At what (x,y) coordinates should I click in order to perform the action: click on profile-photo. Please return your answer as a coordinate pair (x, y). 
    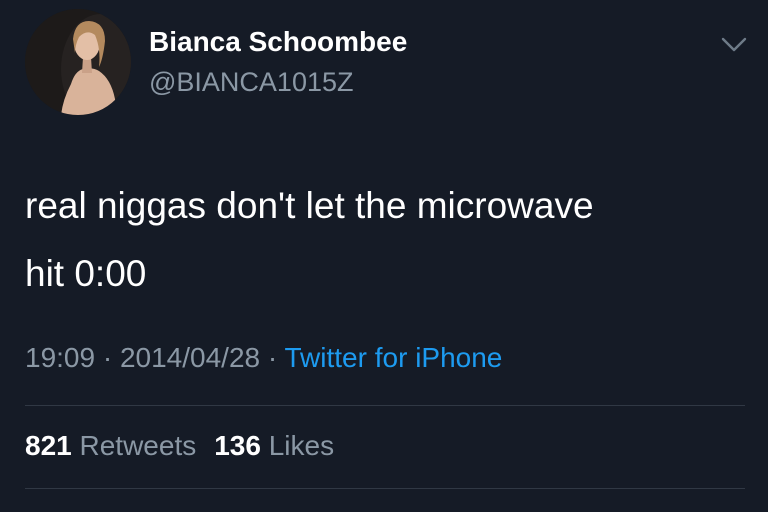
    Looking at the image, I should click on (78, 62).